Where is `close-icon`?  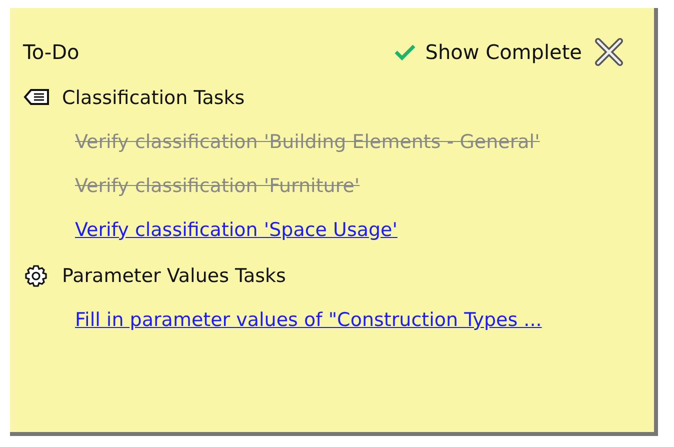 close-icon is located at coordinates (609, 52).